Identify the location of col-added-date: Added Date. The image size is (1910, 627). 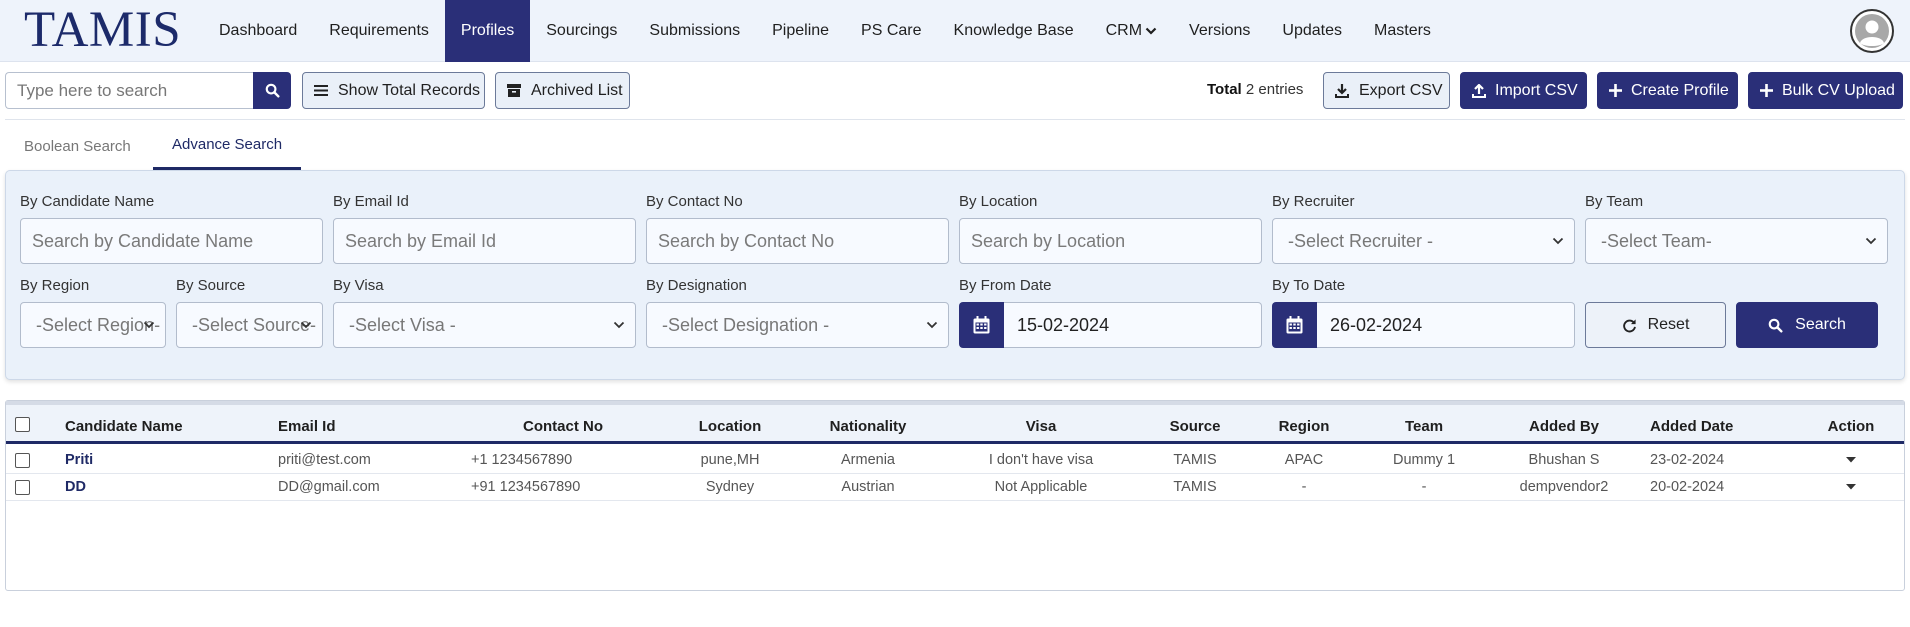
(1691, 426).